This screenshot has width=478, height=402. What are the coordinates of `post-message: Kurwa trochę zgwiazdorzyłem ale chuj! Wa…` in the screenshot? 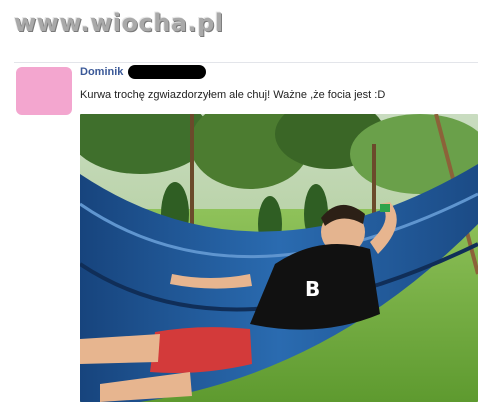 It's located at (233, 95).